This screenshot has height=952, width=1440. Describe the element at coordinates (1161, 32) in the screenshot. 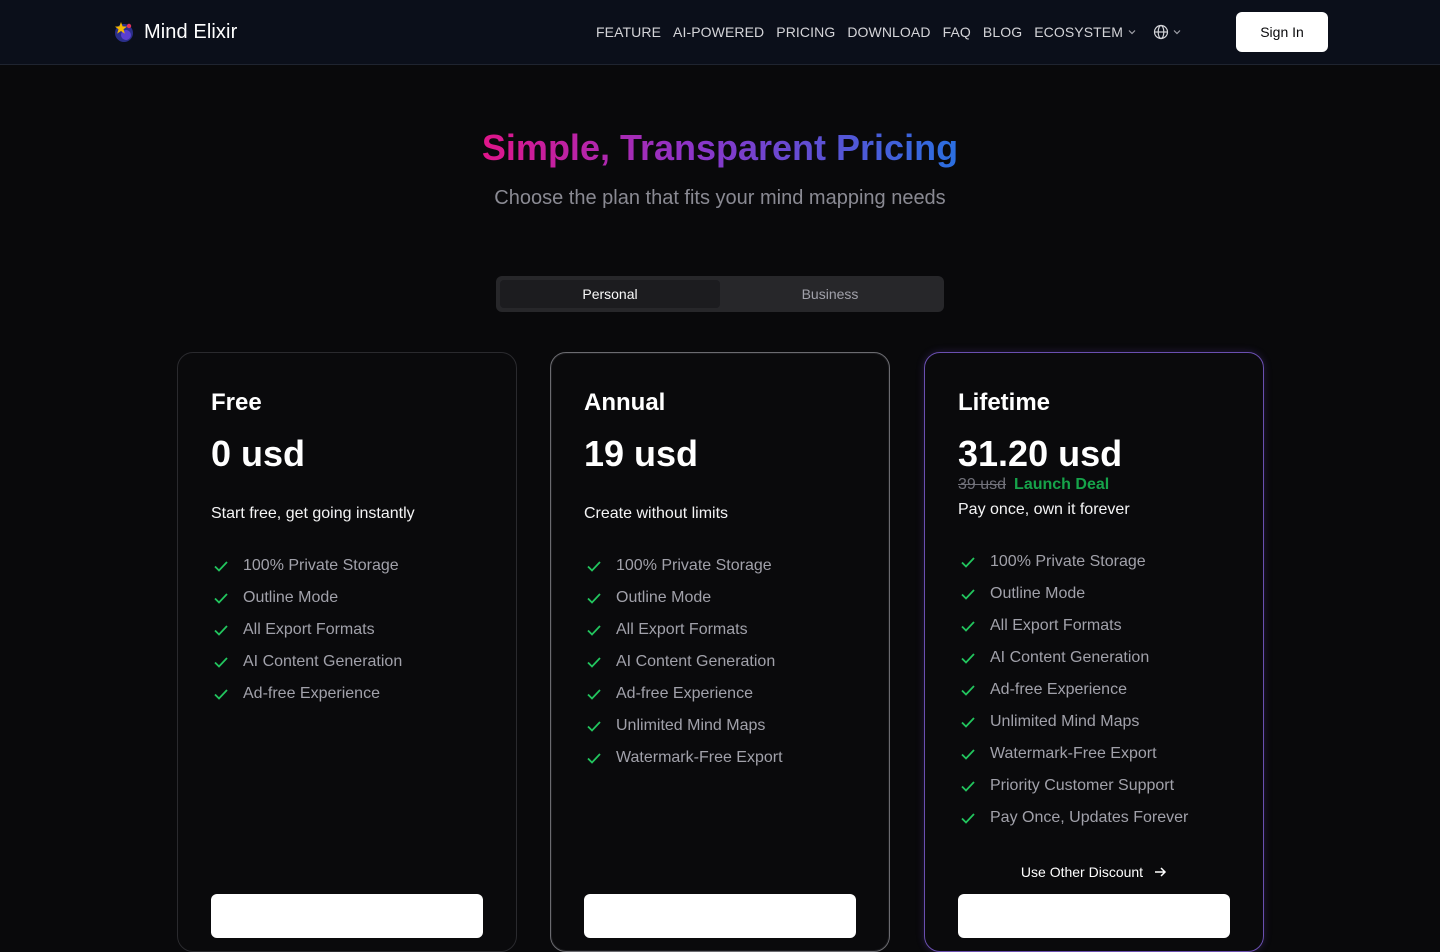

I see `globe-icon` at that location.